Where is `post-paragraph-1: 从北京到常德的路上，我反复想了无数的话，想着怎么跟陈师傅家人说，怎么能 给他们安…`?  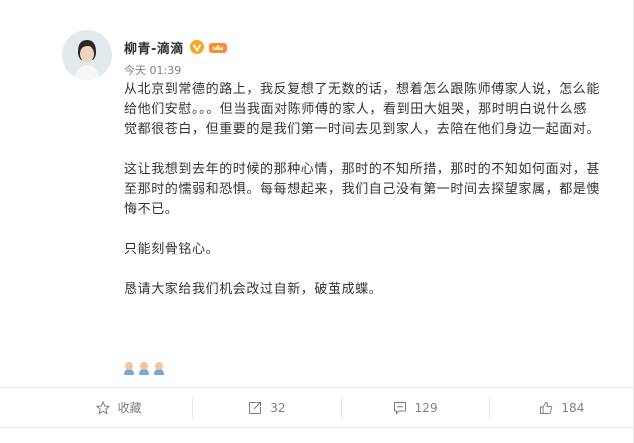
post-paragraph-1: 从北京到常德的路上，我反复想了无数的话，想着怎么跟陈师傅家人说，怎么能 给他们安… is located at coordinates (362, 109).